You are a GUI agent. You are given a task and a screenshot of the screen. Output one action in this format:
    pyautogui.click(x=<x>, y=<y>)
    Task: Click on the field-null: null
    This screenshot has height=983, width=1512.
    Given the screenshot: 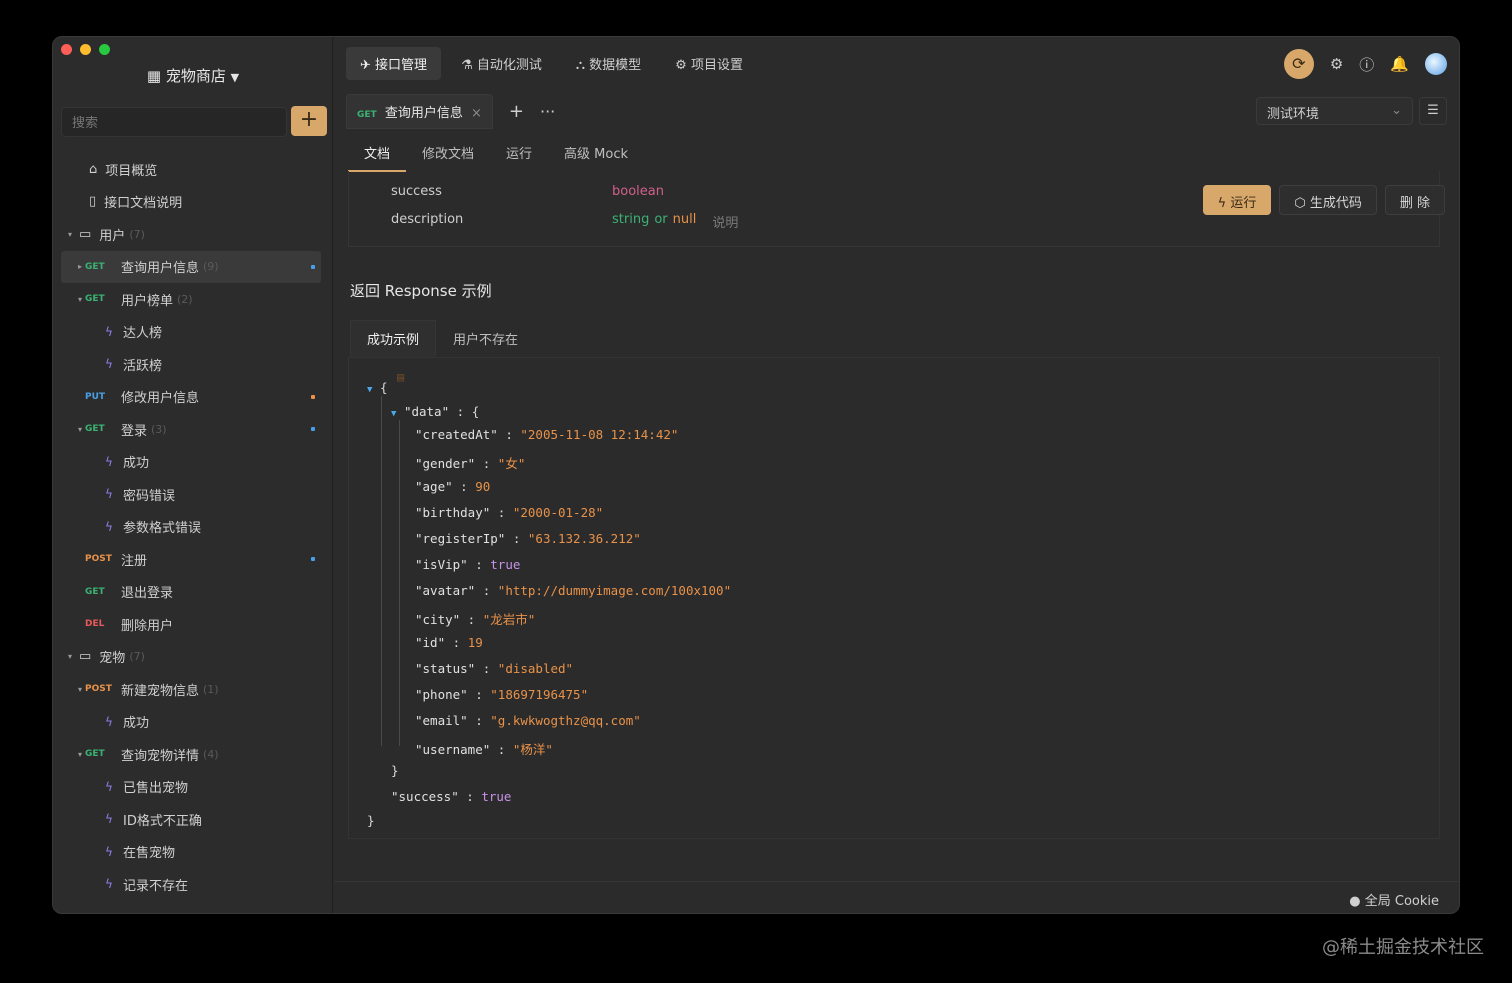 What is the action you would take?
    pyautogui.click(x=684, y=219)
    